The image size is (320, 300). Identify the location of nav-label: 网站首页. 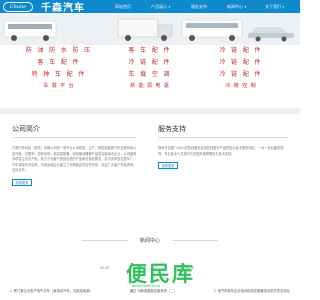
(123, 6).